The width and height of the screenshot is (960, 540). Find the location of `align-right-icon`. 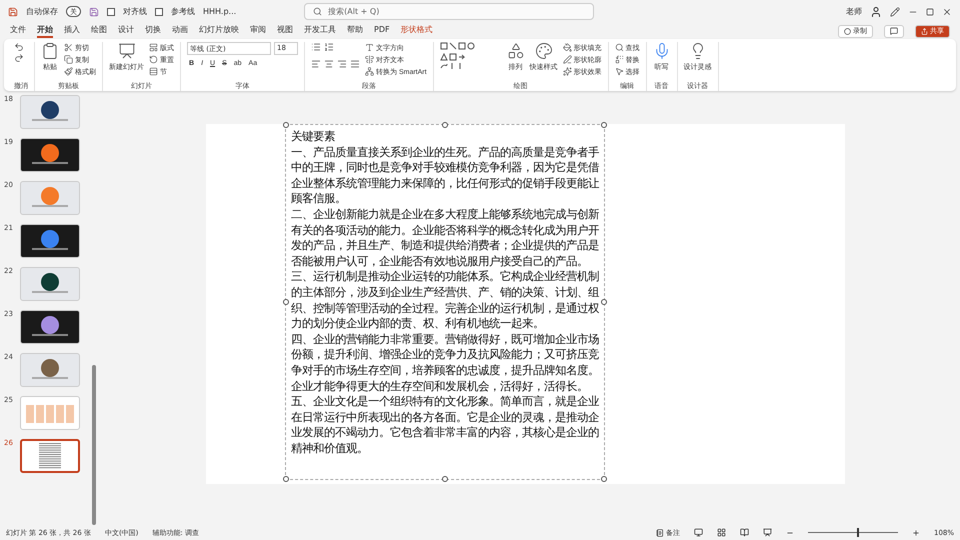

align-right-icon is located at coordinates (342, 64).